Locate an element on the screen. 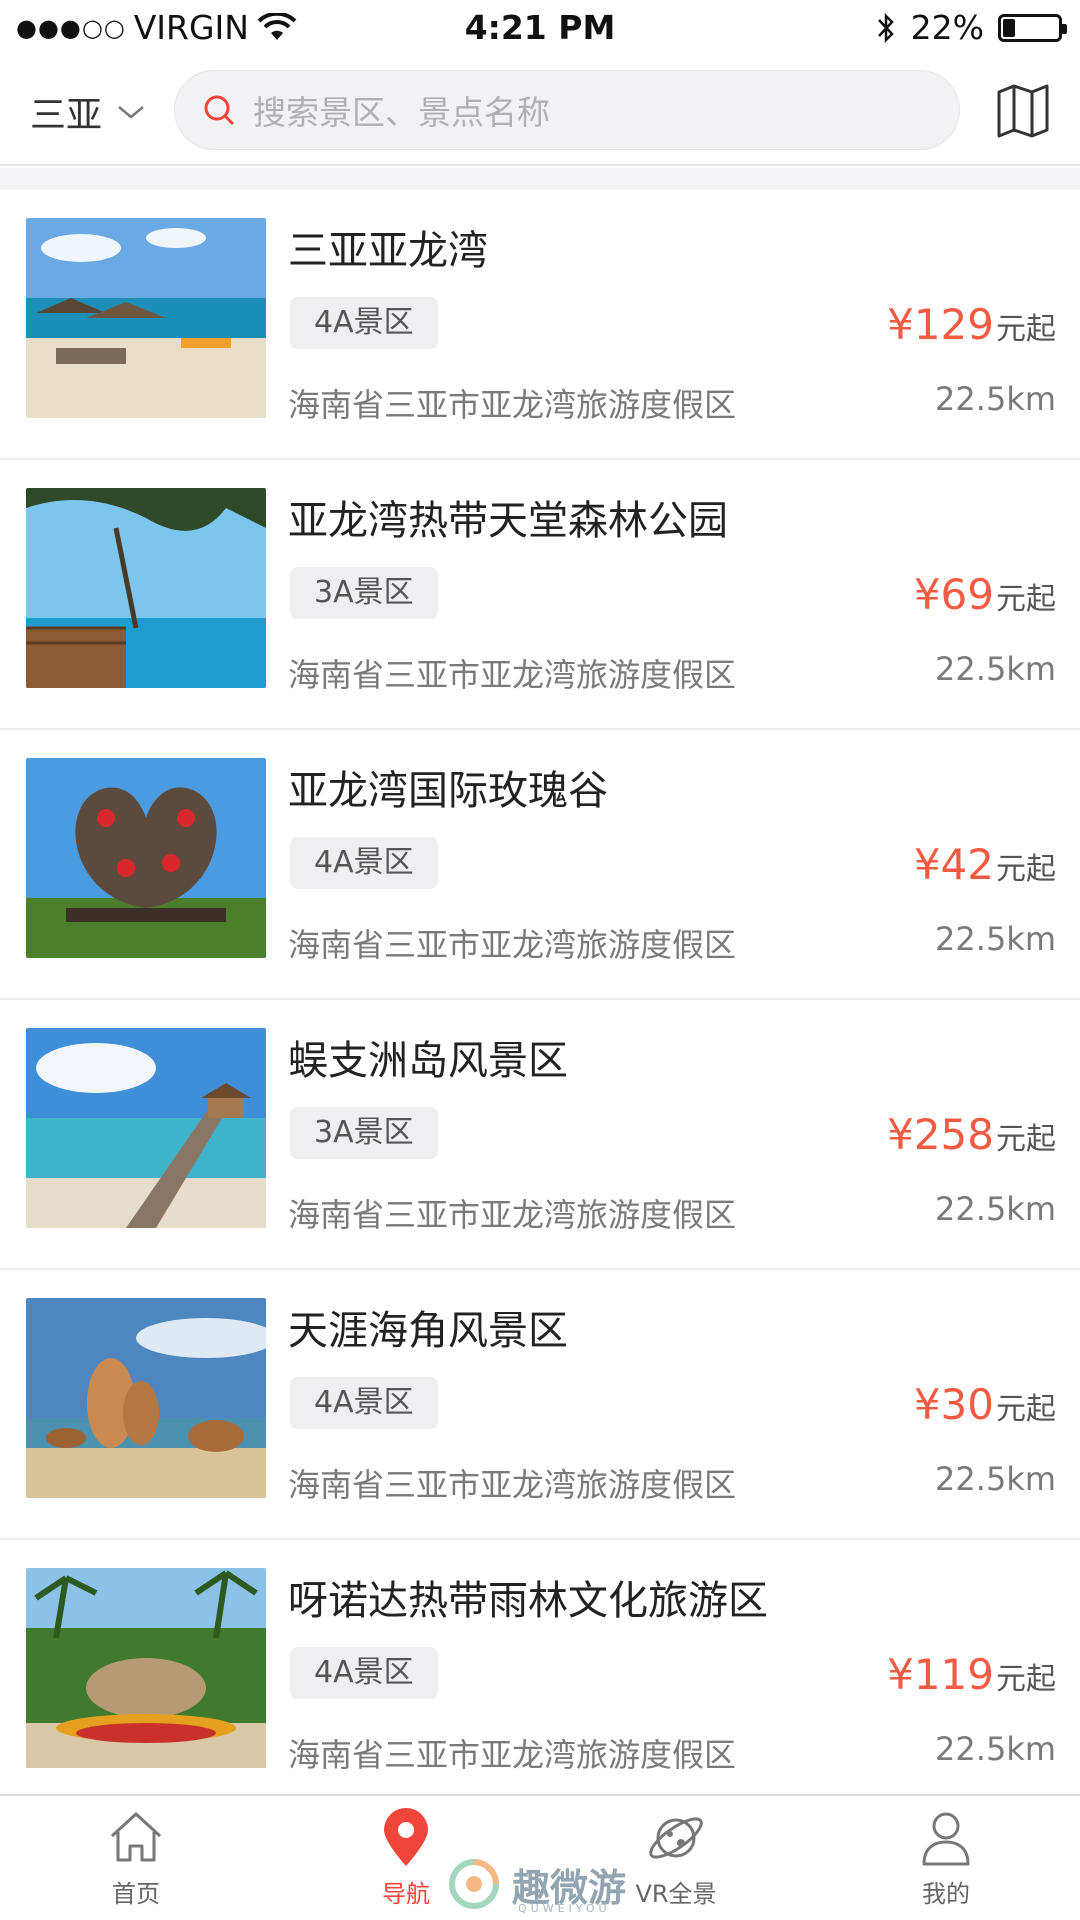  battery-percent: 22% is located at coordinates (947, 27).